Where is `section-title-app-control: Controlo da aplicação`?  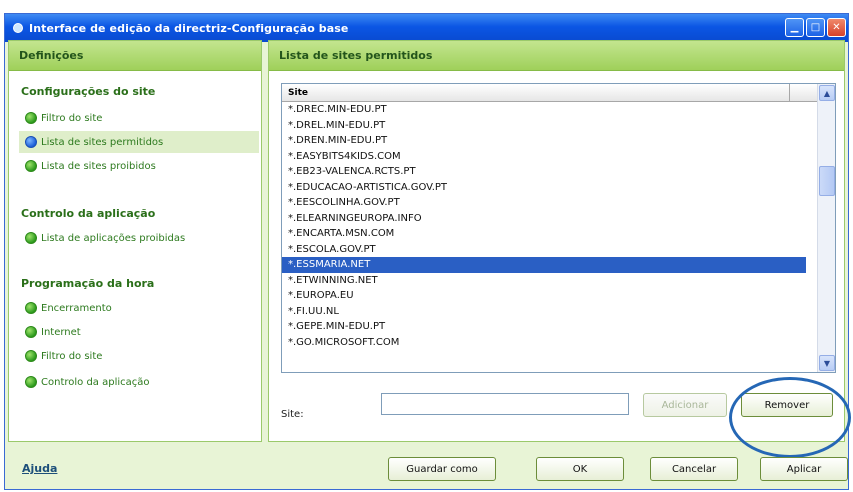 section-title-app-control: Controlo da aplicação is located at coordinates (88, 213).